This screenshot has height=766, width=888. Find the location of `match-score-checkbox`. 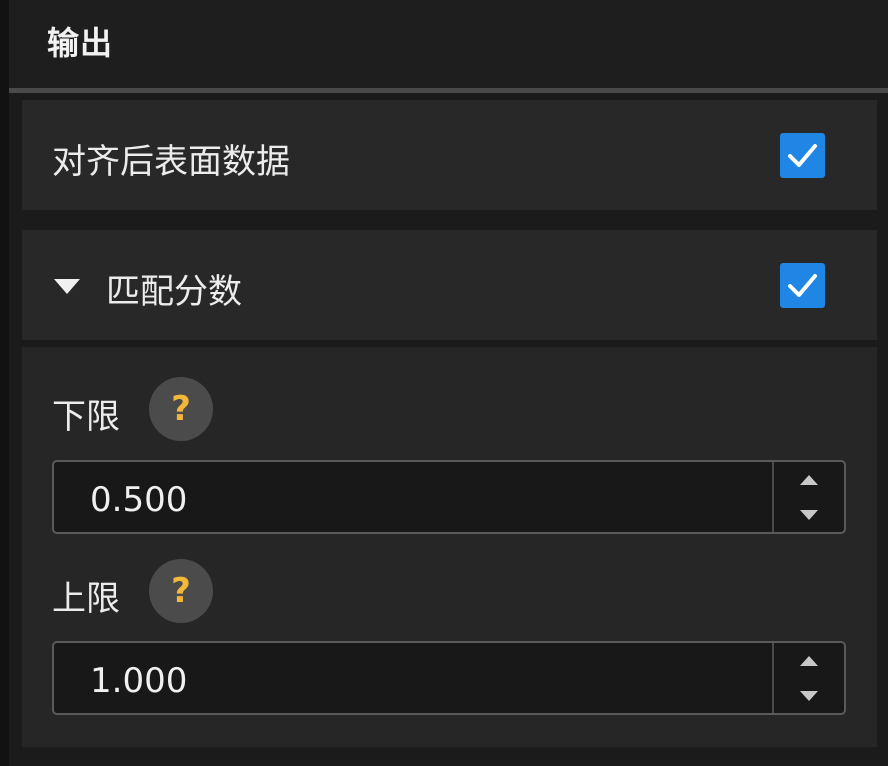

match-score-checkbox is located at coordinates (802, 285).